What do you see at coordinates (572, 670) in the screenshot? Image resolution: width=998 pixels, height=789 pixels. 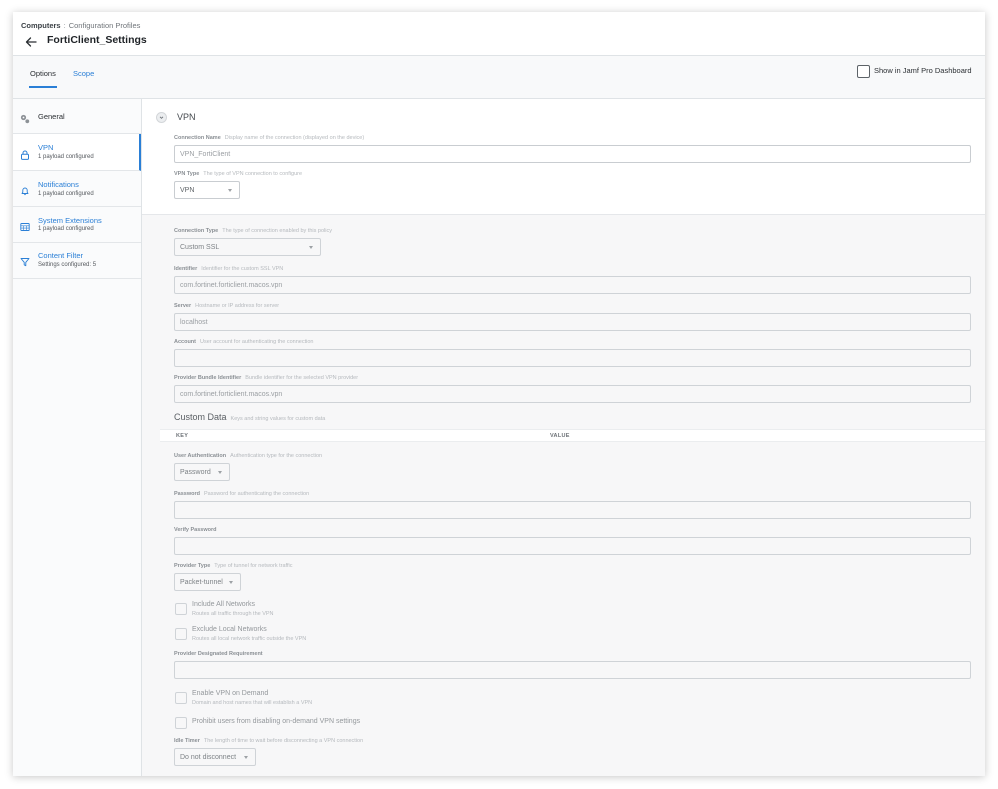 I see `designated-requirement-input` at bounding box center [572, 670].